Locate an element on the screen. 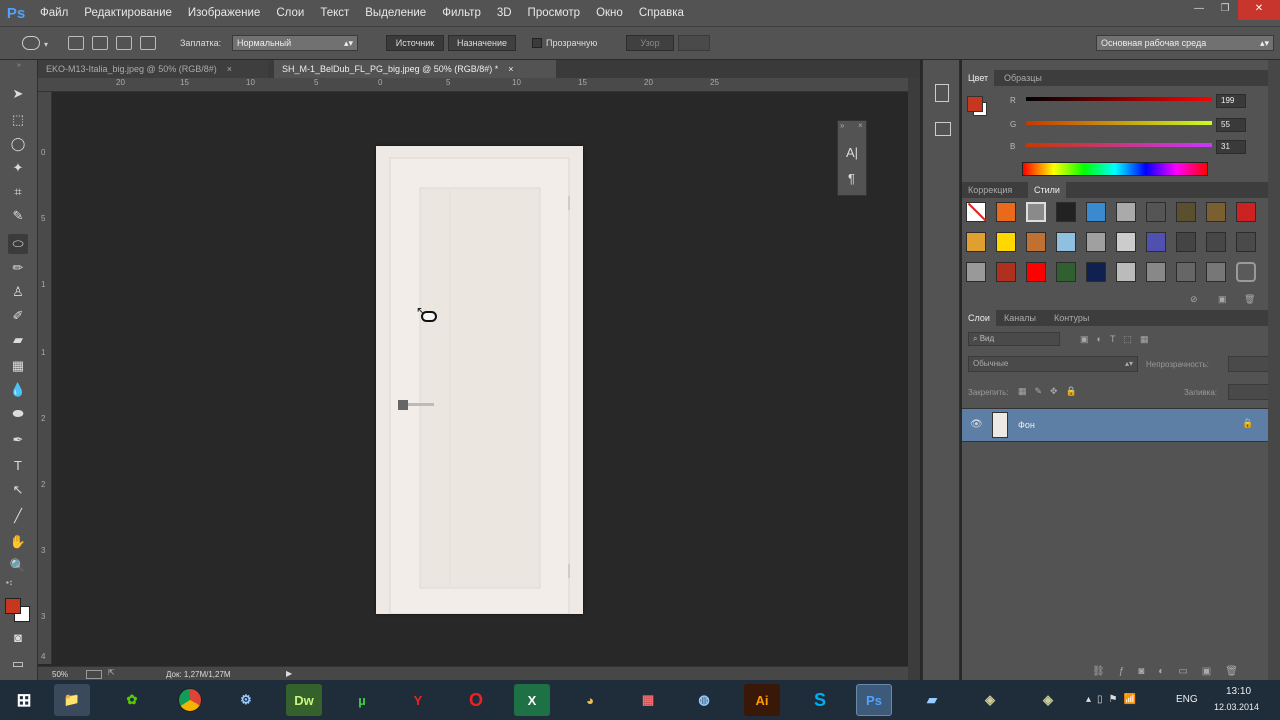 This screenshot has width=1280, height=720. path-select-tool-icon: ↖ is located at coordinates (18, 490).